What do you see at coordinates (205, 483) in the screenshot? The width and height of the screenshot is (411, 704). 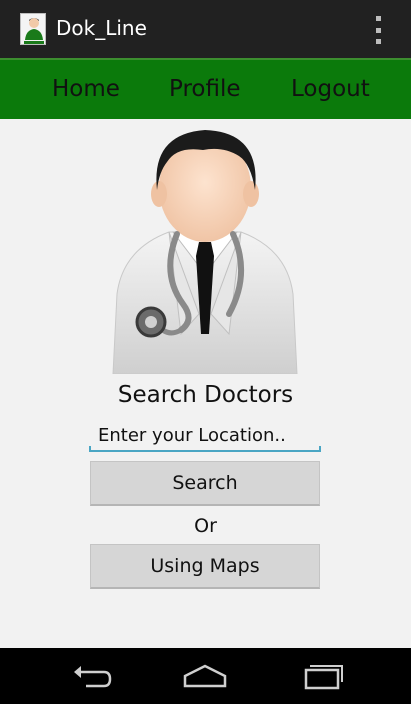 I see `search-button: Search` at bounding box center [205, 483].